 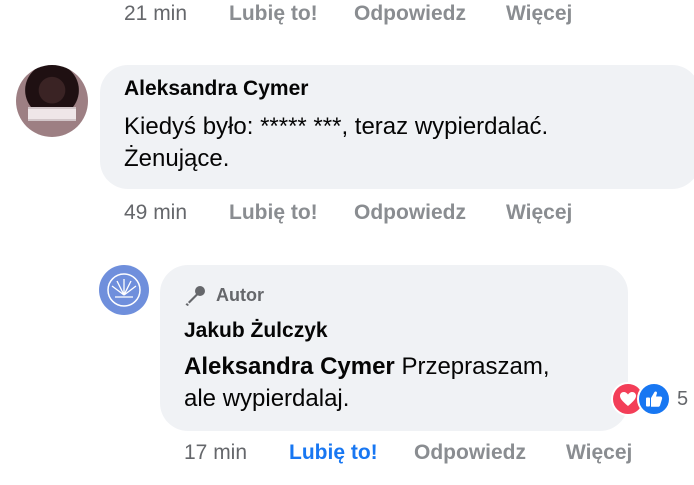 What do you see at coordinates (177, 158) in the screenshot?
I see `comment-text-line2: Żenujące.` at bounding box center [177, 158].